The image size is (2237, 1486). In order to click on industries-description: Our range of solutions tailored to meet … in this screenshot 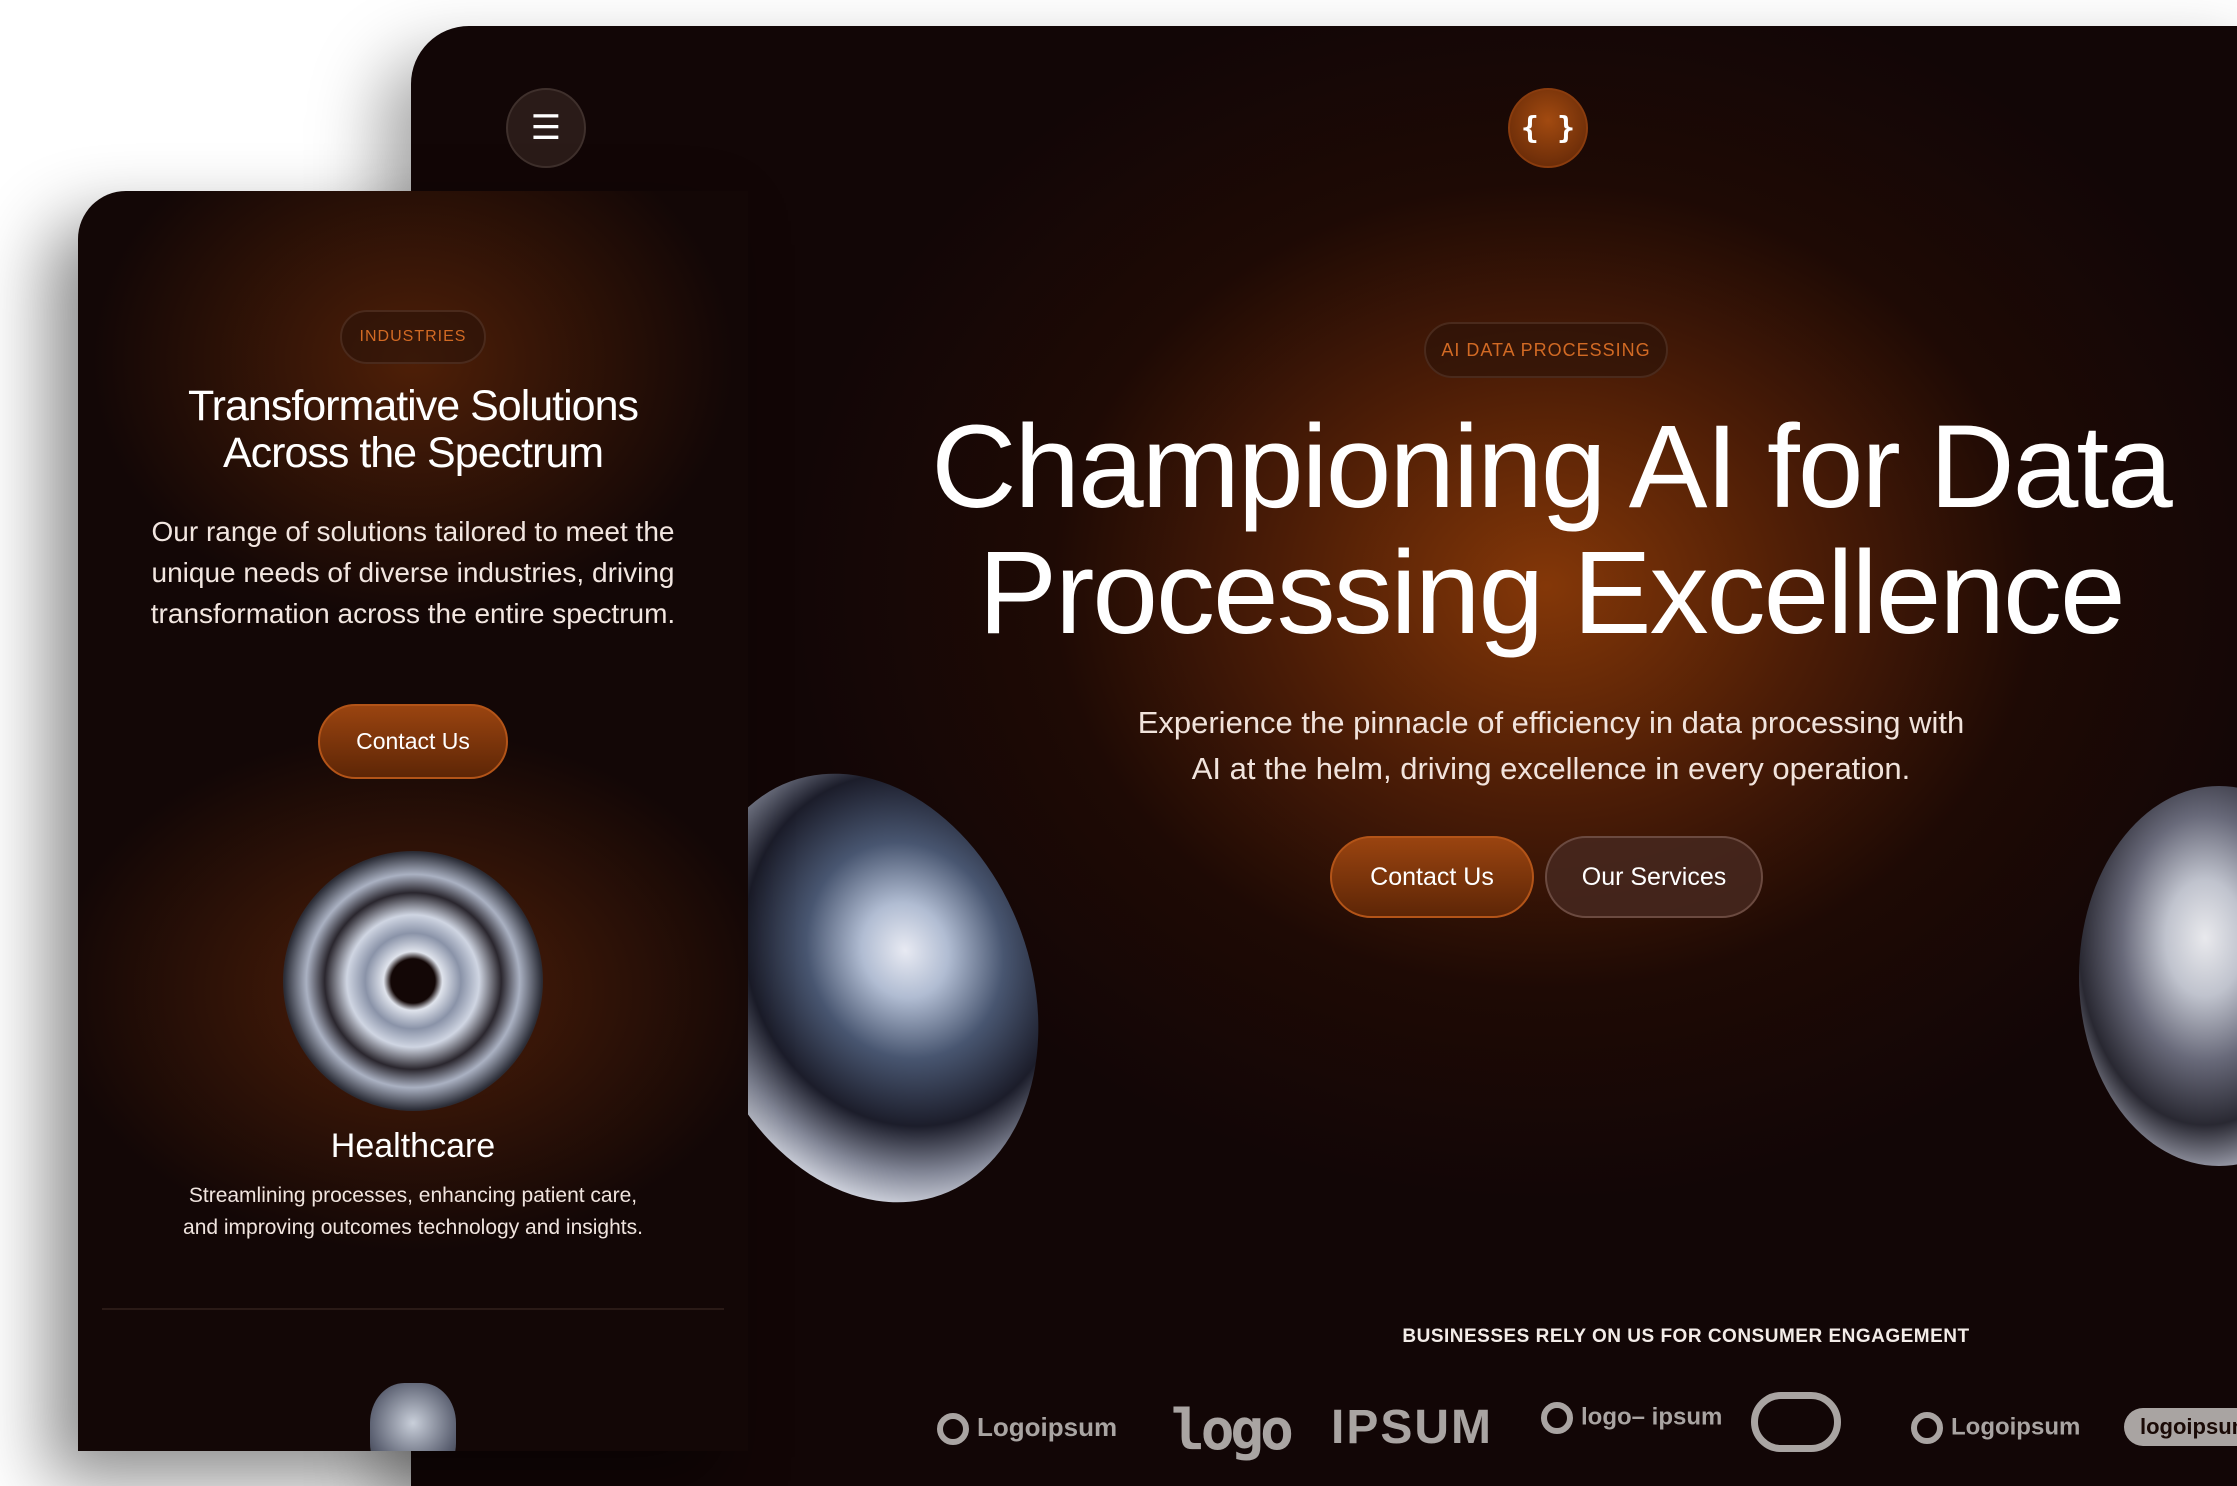, I will do `click(413, 572)`.